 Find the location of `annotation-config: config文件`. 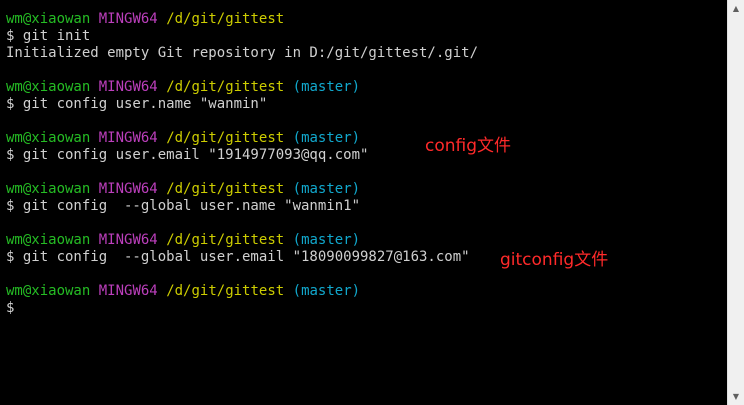

annotation-config: config文件 is located at coordinates (468, 146).